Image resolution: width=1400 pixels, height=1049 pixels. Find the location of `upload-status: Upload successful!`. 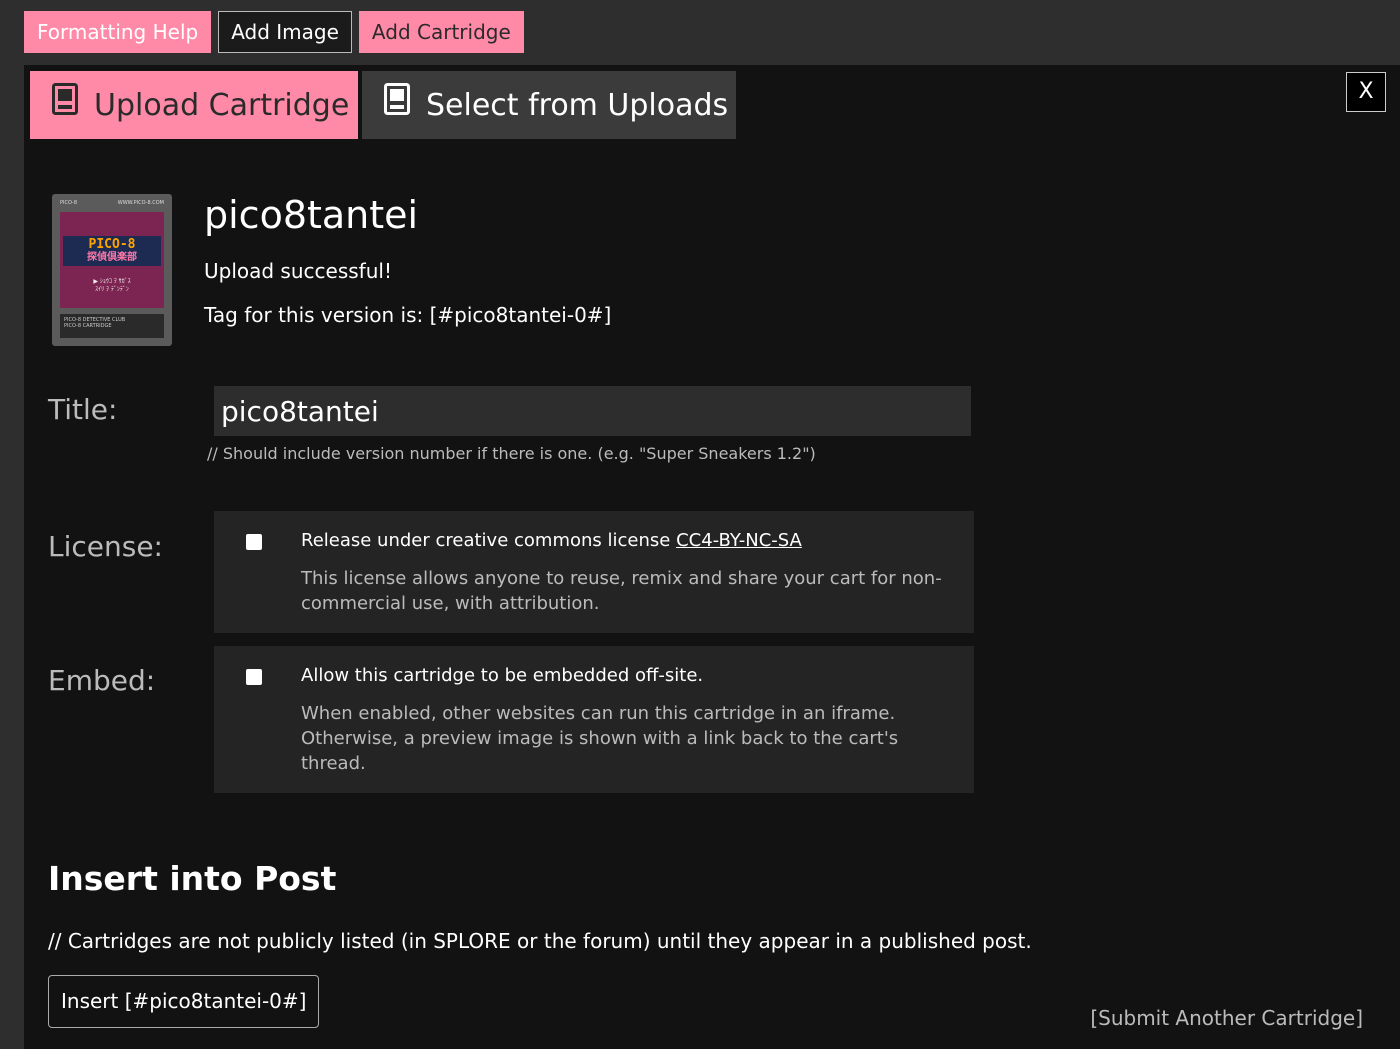

upload-status: Upload successful! is located at coordinates (298, 271).